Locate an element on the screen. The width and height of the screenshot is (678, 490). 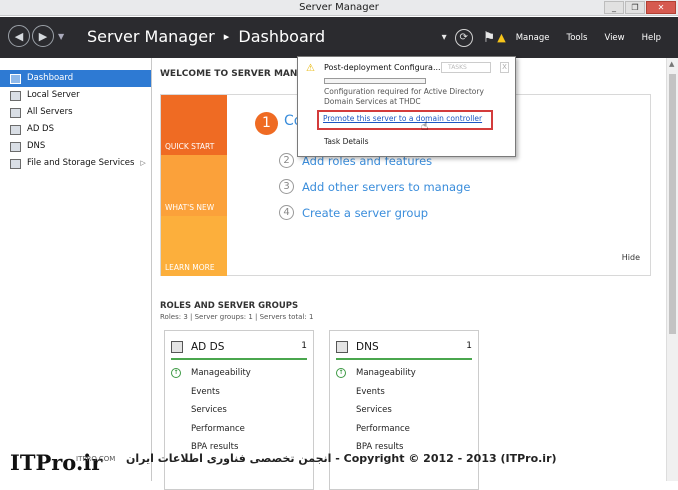
sidebar-item-local-server: Local Server is located at coordinates (75, 95).